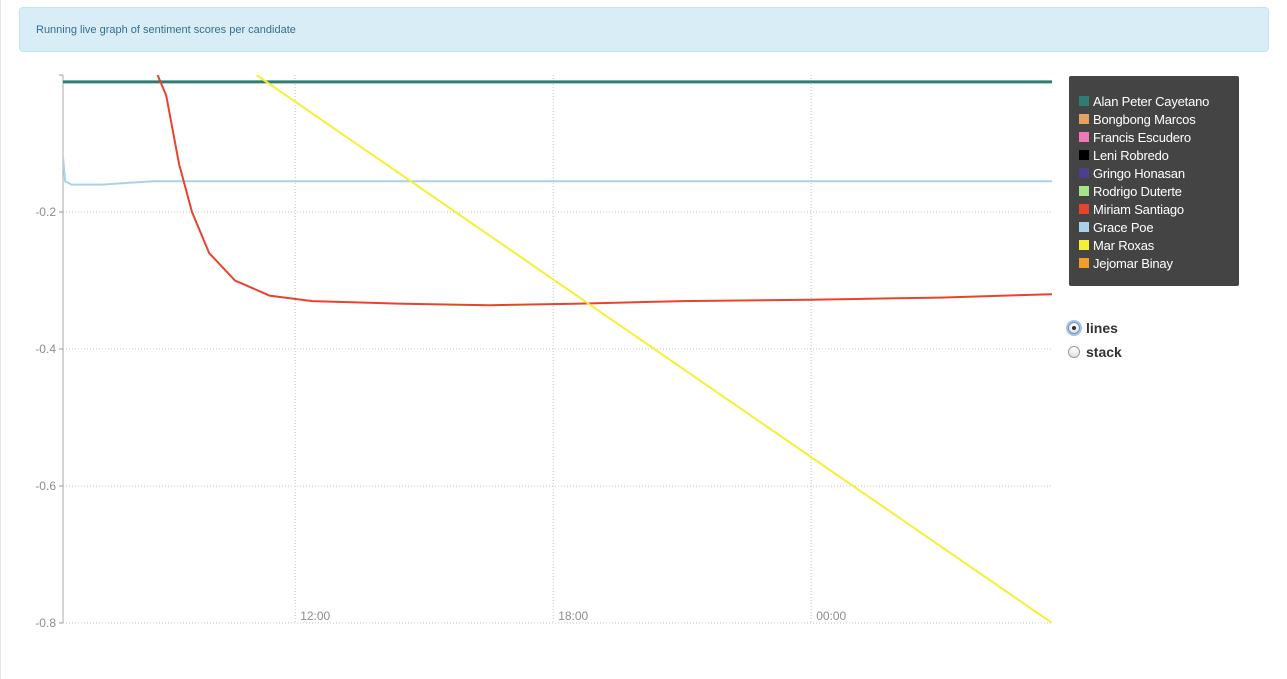 The image size is (1287, 679). What do you see at coordinates (45, 212) in the screenshot?
I see `y-tick-label: -0.2` at bounding box center [45, 212].